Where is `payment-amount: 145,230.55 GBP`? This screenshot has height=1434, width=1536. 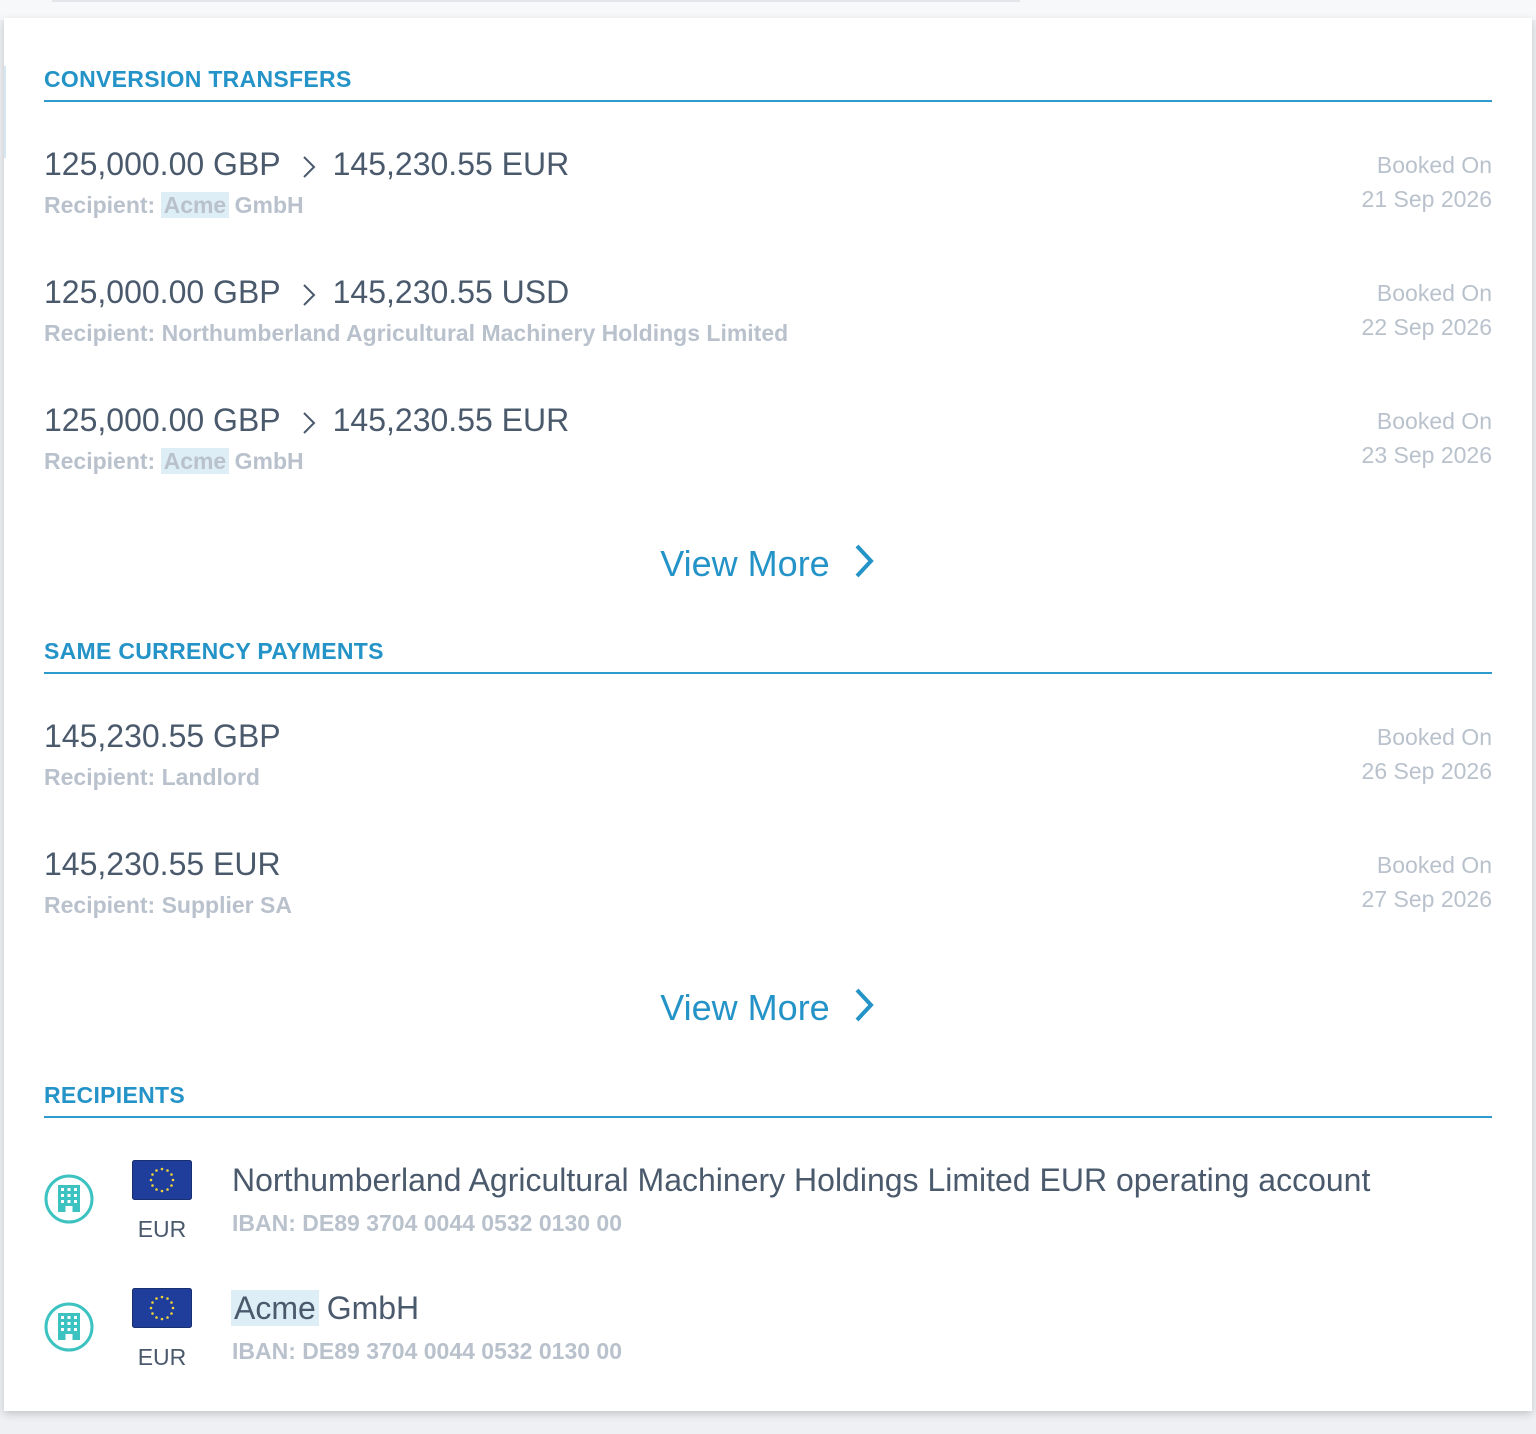 payment-amount: 145,230.55 GBP is located at coordinates (162, 736).